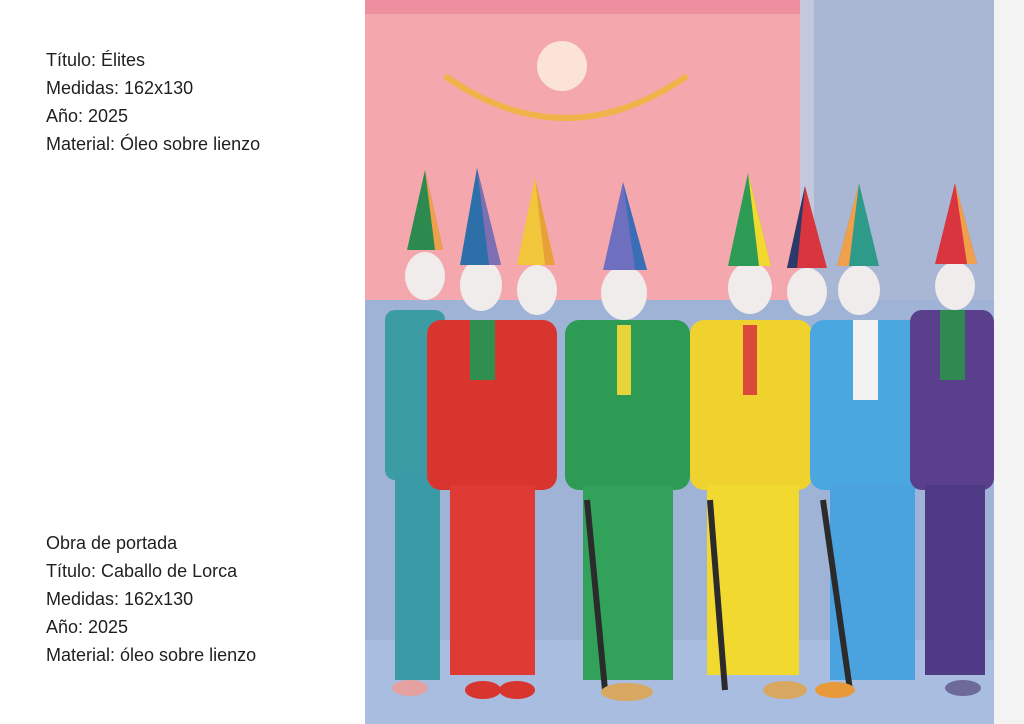  I want to click on cover-material: Material: óleo sobre lienzo, so click(151, 655).